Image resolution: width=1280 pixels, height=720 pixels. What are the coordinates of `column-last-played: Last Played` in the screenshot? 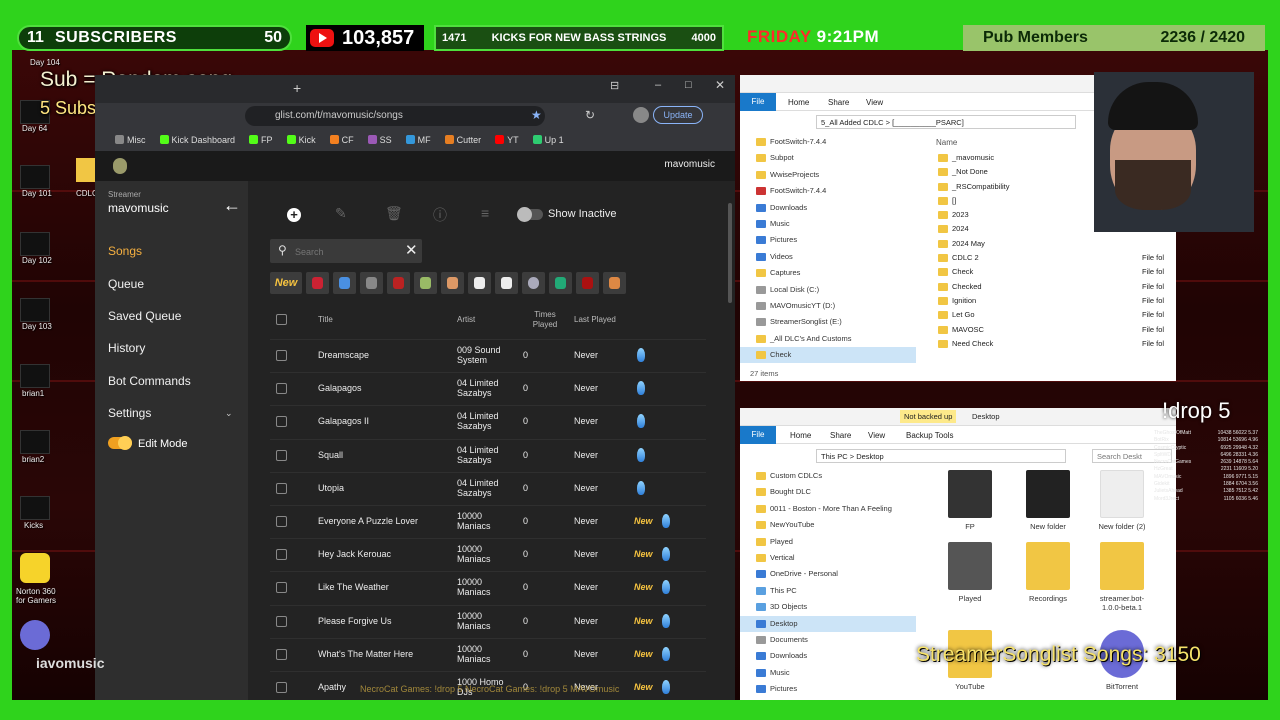 It's located at (595, 319).